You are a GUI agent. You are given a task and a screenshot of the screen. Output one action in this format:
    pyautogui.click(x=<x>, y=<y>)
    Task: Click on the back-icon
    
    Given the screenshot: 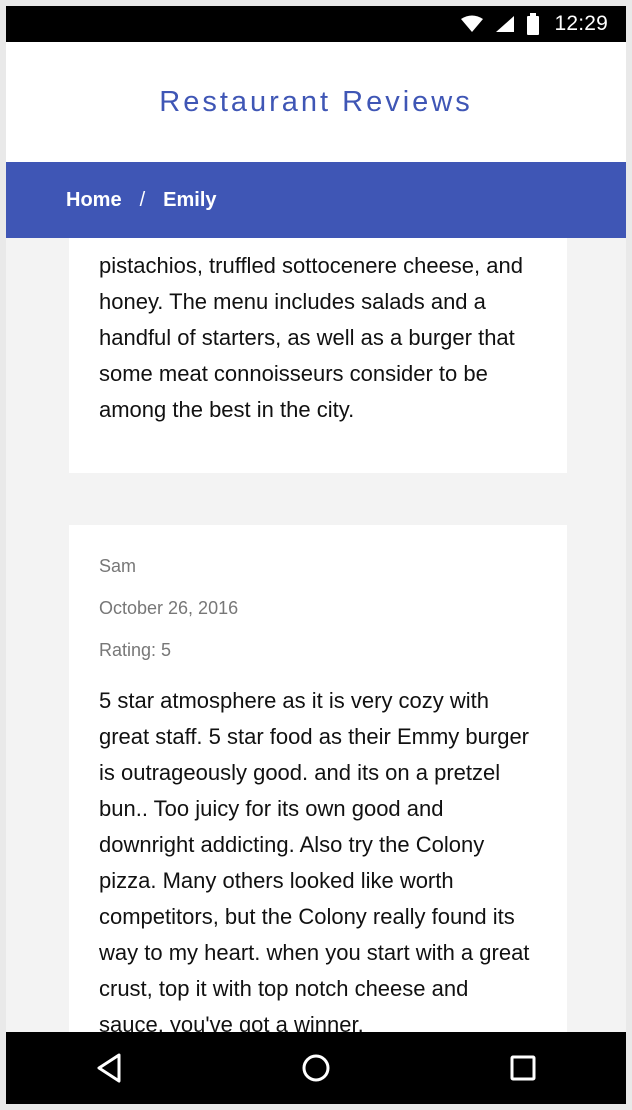 What is the action you would take?
    pyautogui.click(x=109, y=1068)
    